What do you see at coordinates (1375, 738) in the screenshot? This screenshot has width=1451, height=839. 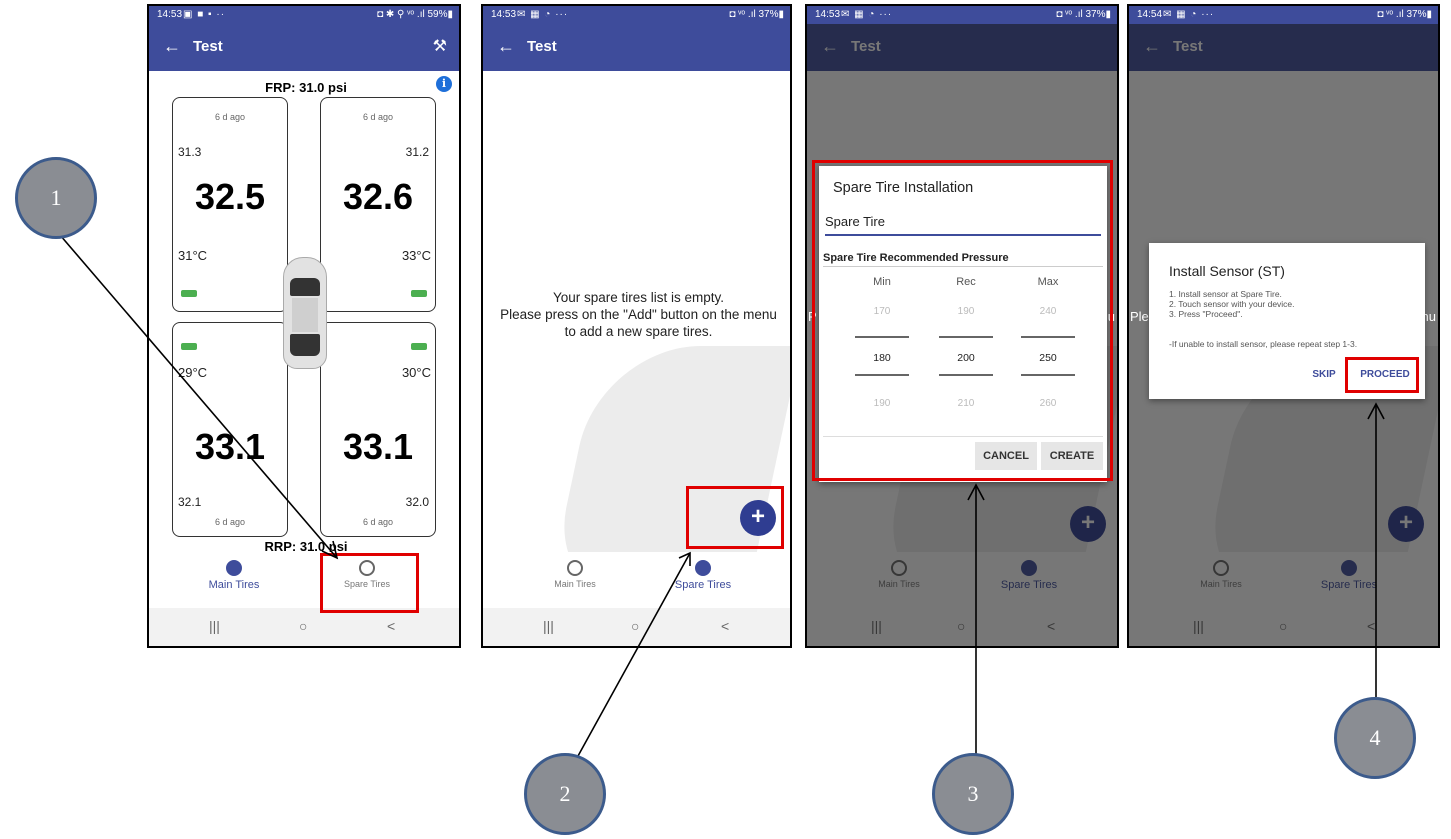 I see `callout-step-4: 4` at bounding box center [1375, 738].